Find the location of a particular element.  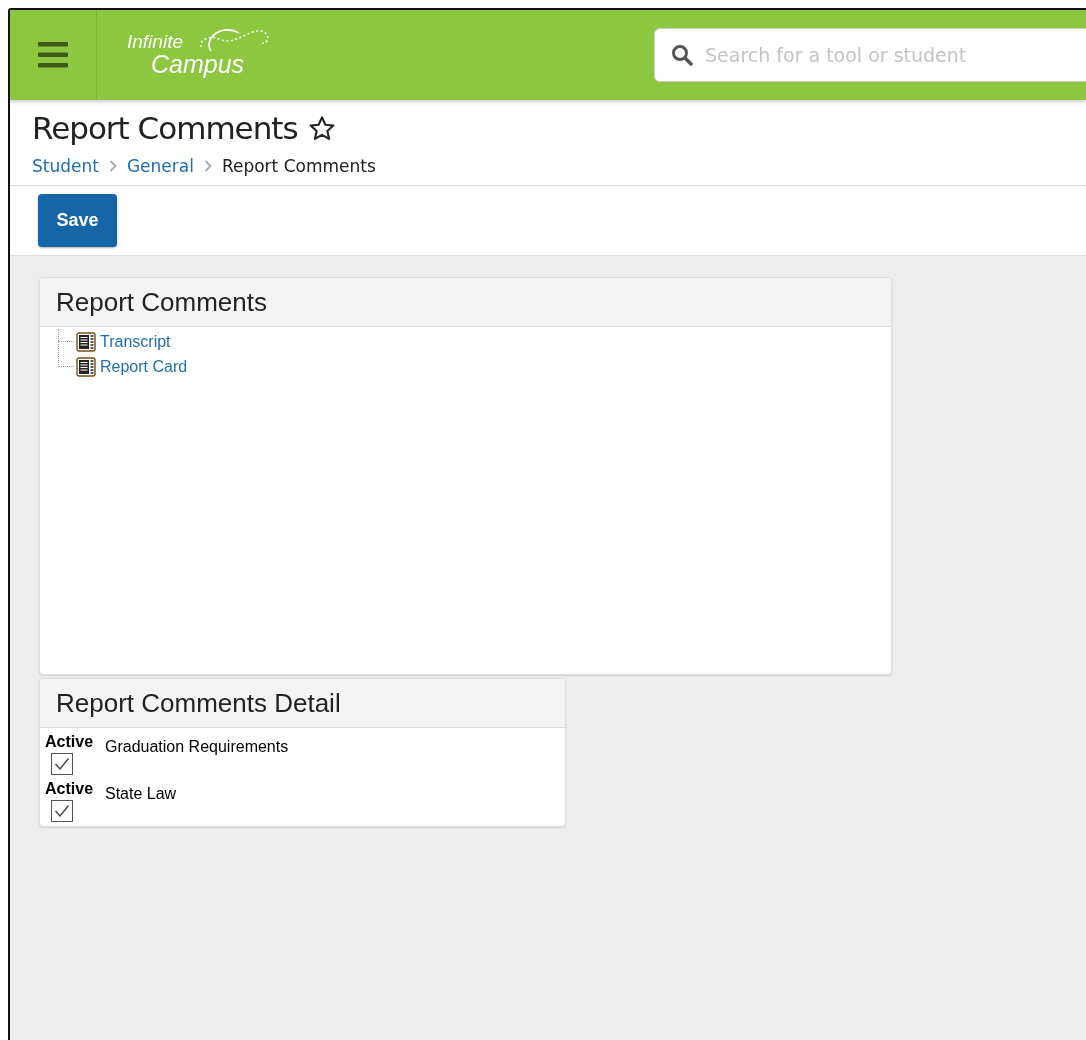

breadcrumb-link: General is located at coordinates (160, 166).